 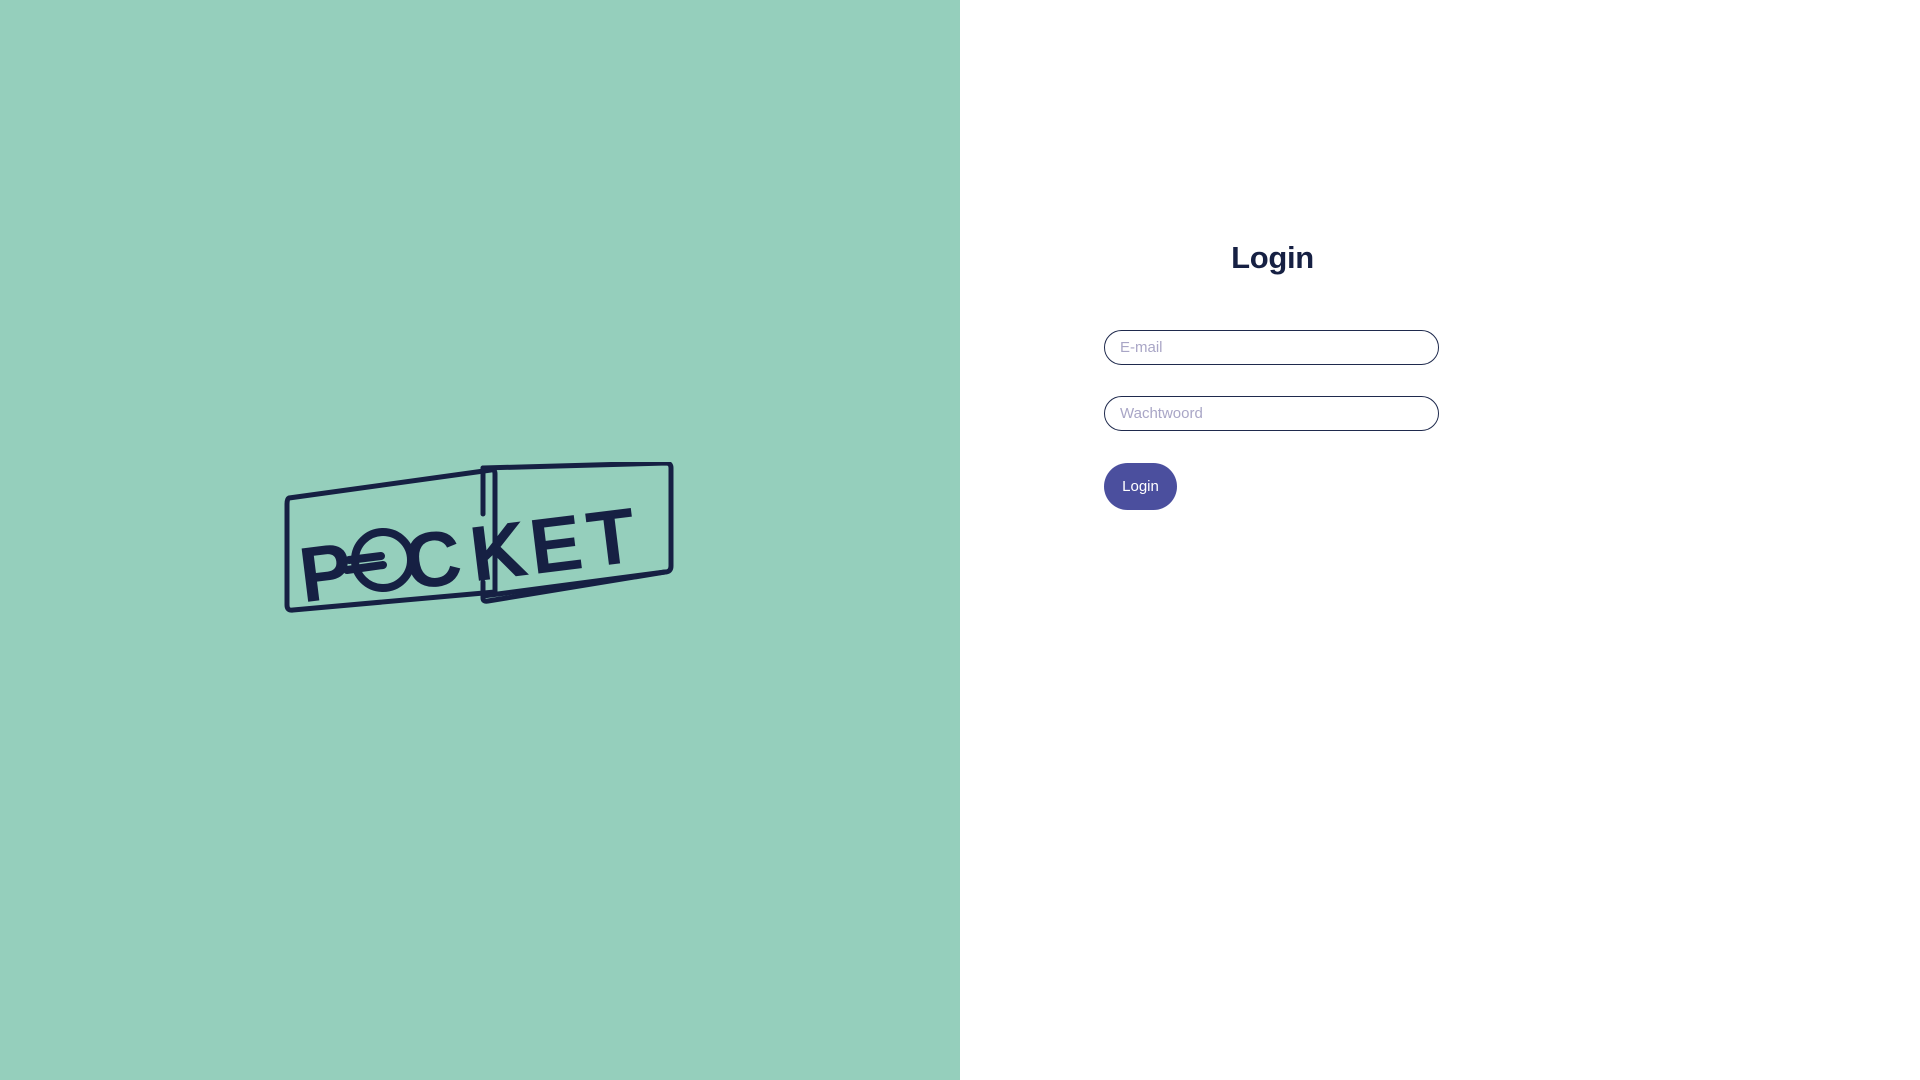 I want to click on login-title: Login, so click(x=1272, y=257).